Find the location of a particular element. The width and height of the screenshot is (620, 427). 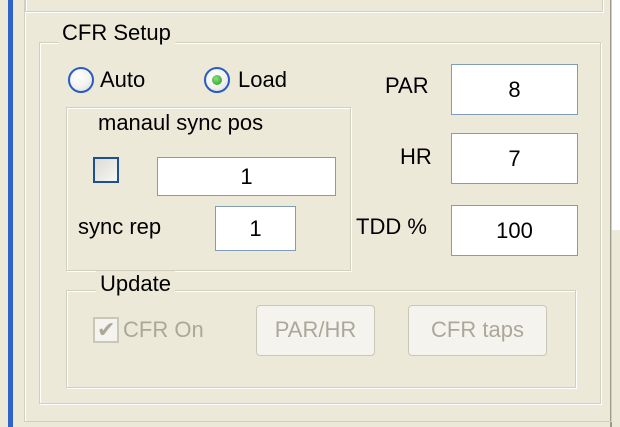

checkmark-icon: ✔ is located at coordinates (106, 329).